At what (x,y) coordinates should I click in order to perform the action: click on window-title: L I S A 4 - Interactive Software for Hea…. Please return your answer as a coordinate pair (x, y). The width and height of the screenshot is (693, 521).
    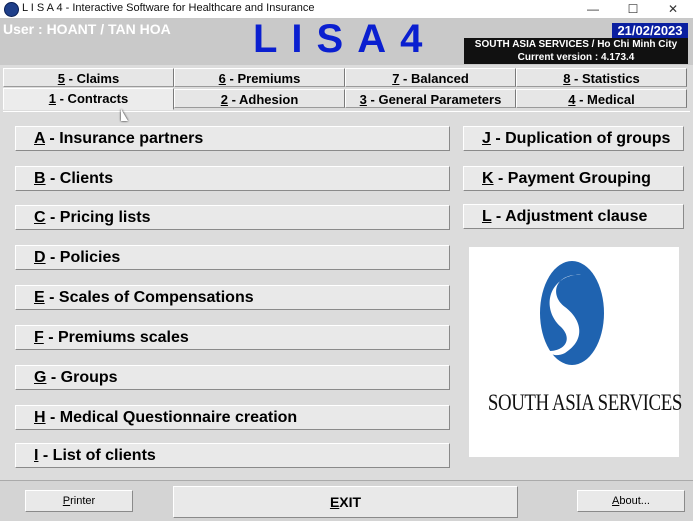
    Looking at the image, I should click on (168, 8).